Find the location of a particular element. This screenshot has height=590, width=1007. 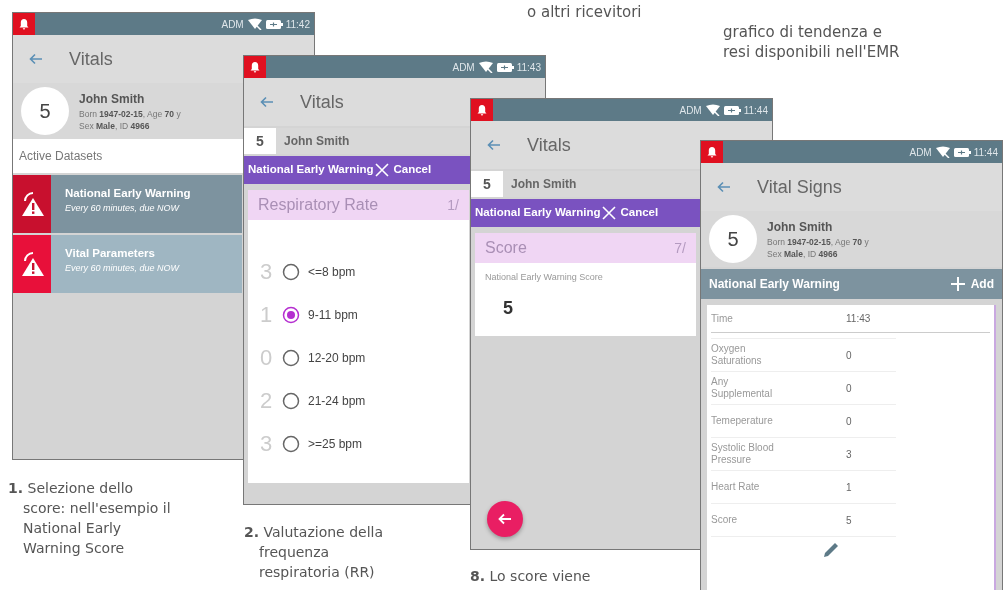

caption-text: 1. Selezione dello score: nell'esempio il National Early Warning Score is located at coordinates (90, 518).